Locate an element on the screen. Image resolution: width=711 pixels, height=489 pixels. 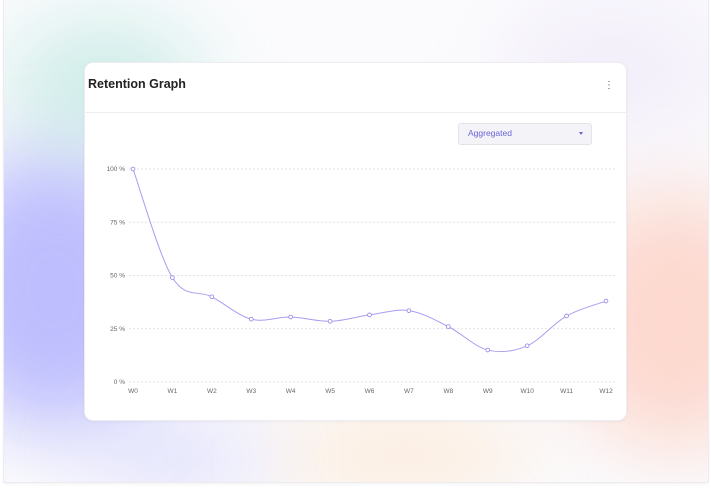
x-tick-label: W7 is located at coordinates (409, 391).